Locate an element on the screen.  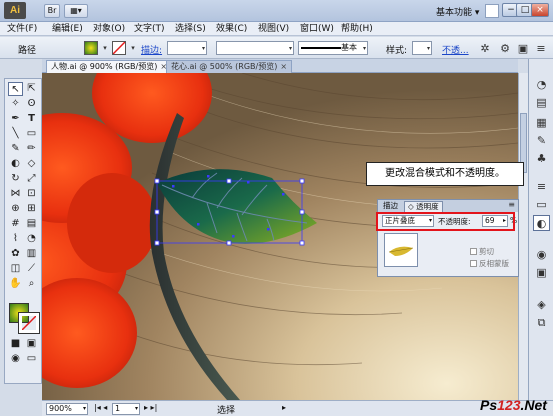
draw-mode-icon: ◉ is located at coordinates (15, 359).